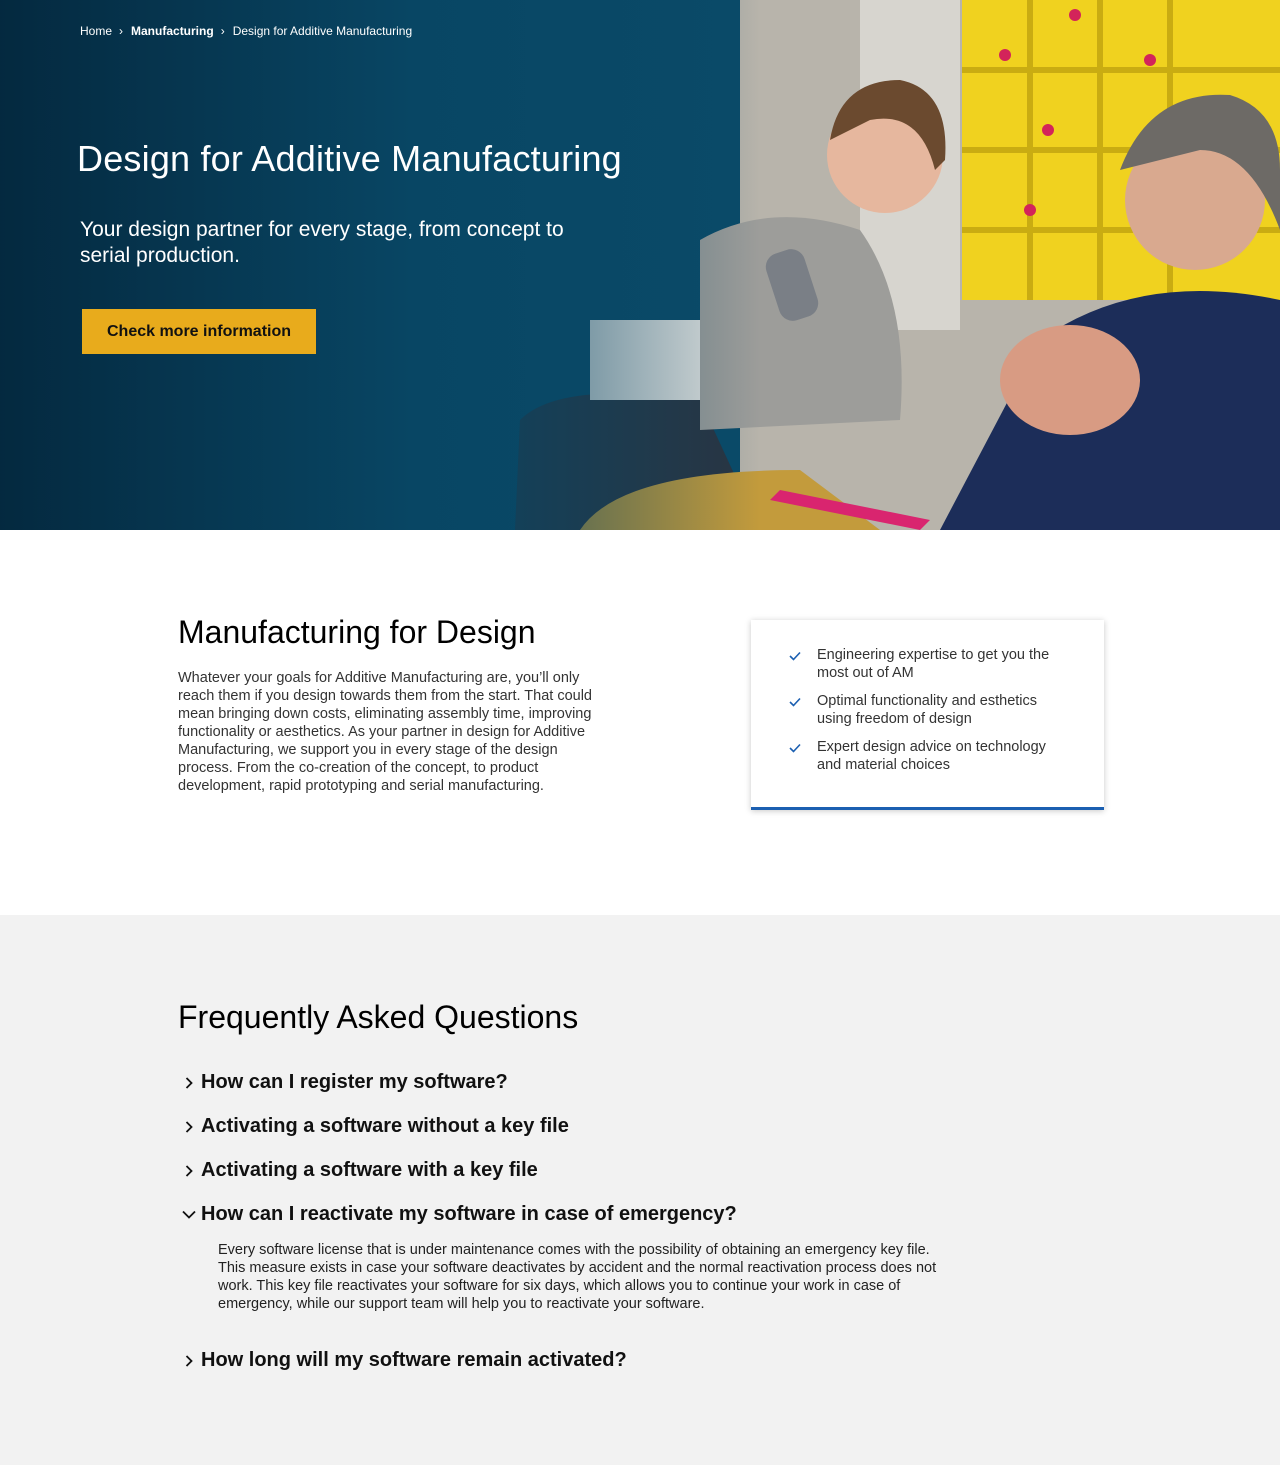 The height and width of the screenshot is (1465, 1280). What do you see at coordinates (172, 31) in the screenshot?
I see `breadcrumb-manufacturing-link: Manufacturing` at bounding box center [172, 31].